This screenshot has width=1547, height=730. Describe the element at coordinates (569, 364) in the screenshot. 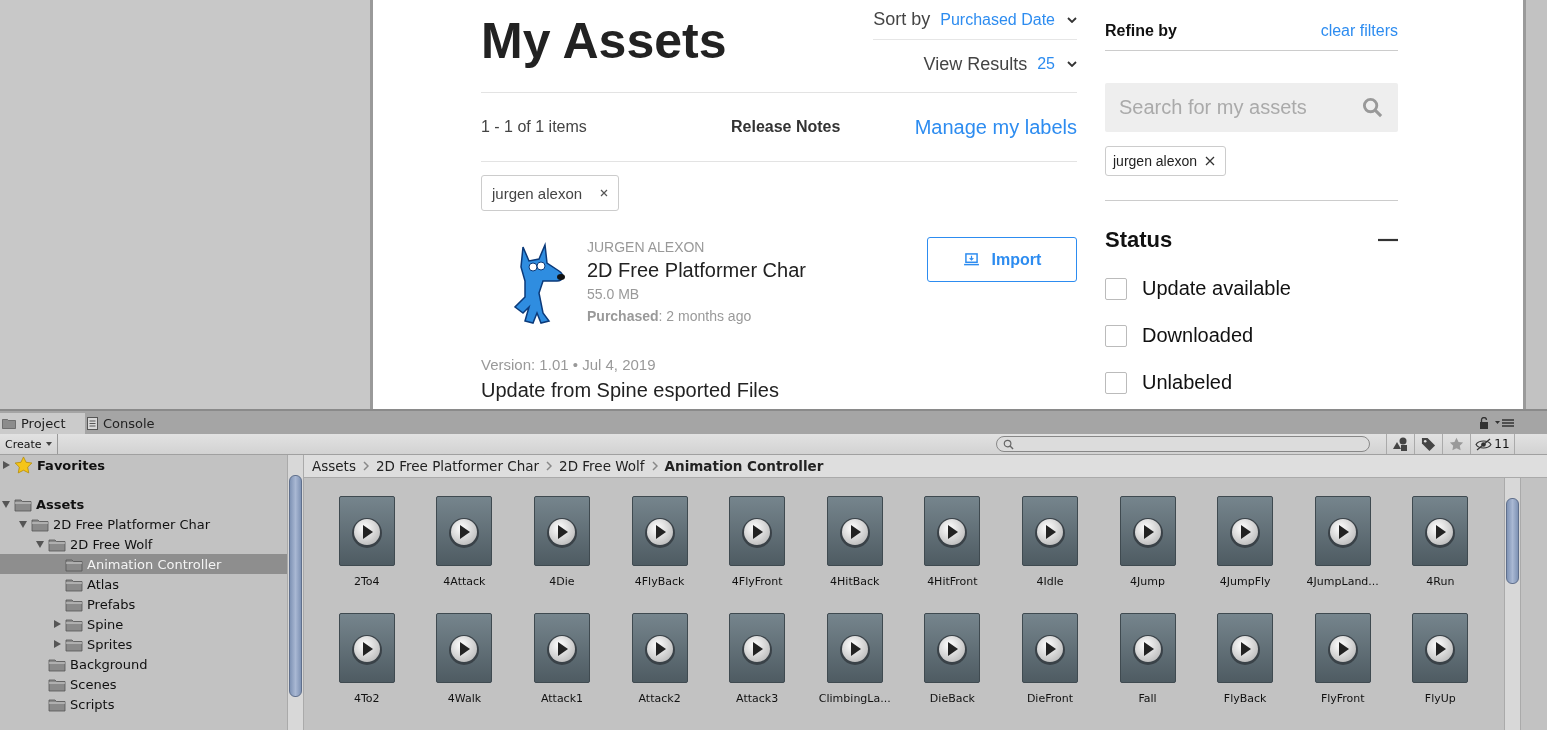

I see `version-info: Version: 1.01 • Jul 4, 2019` at that location.